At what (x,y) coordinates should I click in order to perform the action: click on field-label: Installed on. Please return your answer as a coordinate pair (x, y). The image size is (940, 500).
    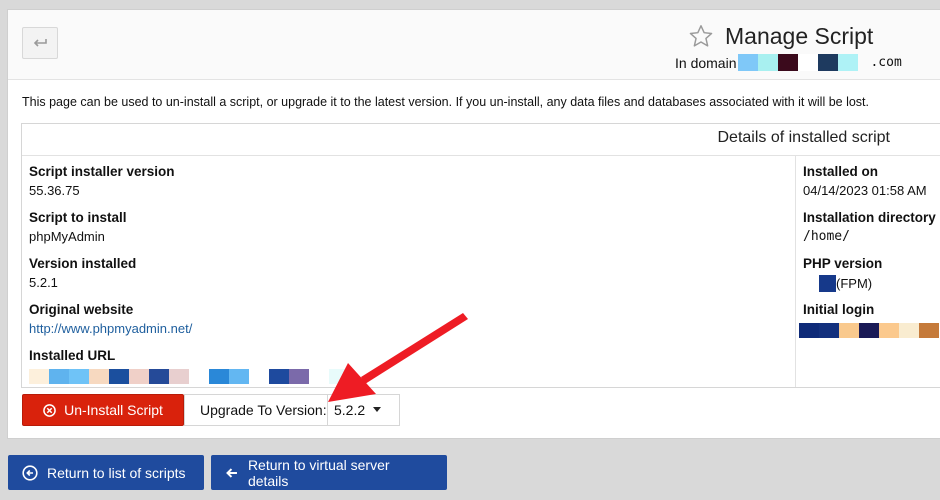
    Looking at the image, I should click on (841, 171).